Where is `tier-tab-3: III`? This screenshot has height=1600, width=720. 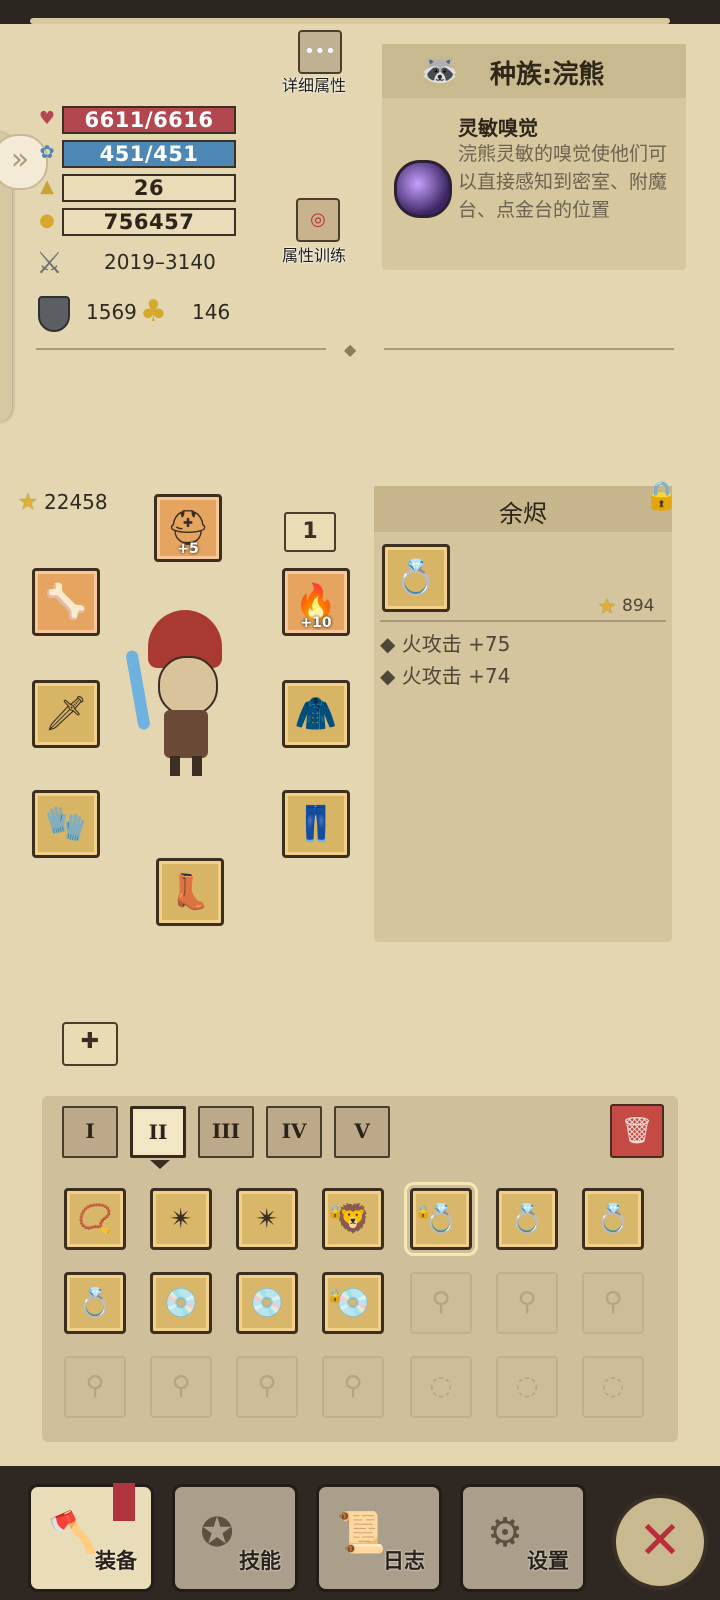
tier-tab-3: III is located at coordinates (226, 1132).